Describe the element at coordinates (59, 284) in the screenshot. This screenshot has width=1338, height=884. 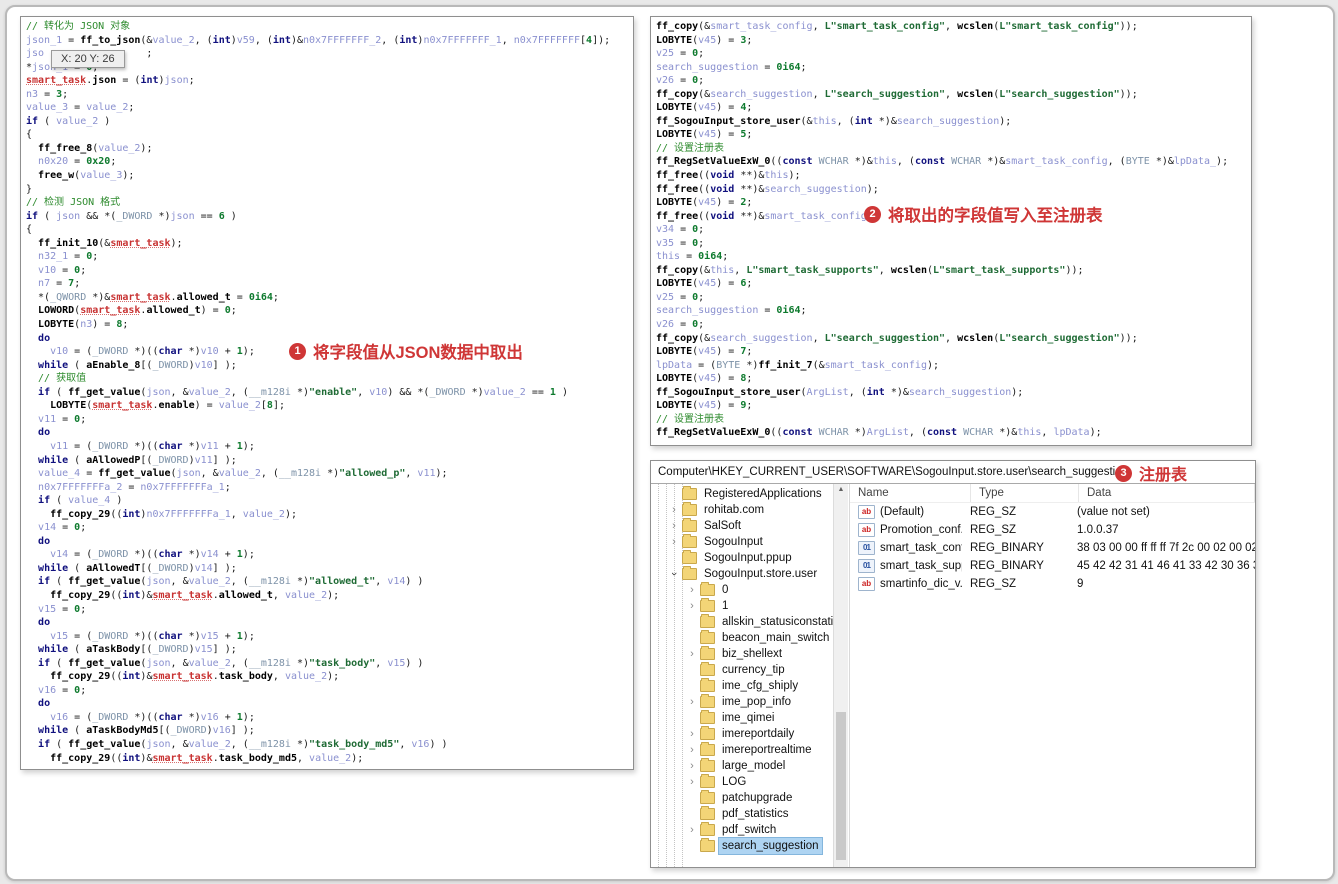
I see `code-line: n7 = 7;` at that location.